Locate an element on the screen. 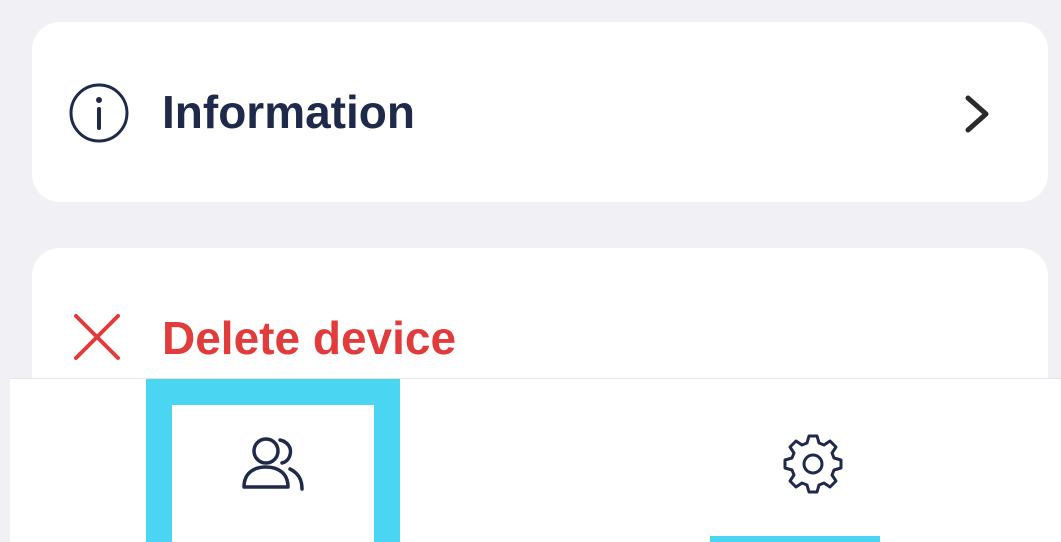  delete-device-label: Delete device is located at coordinates (309, 338).